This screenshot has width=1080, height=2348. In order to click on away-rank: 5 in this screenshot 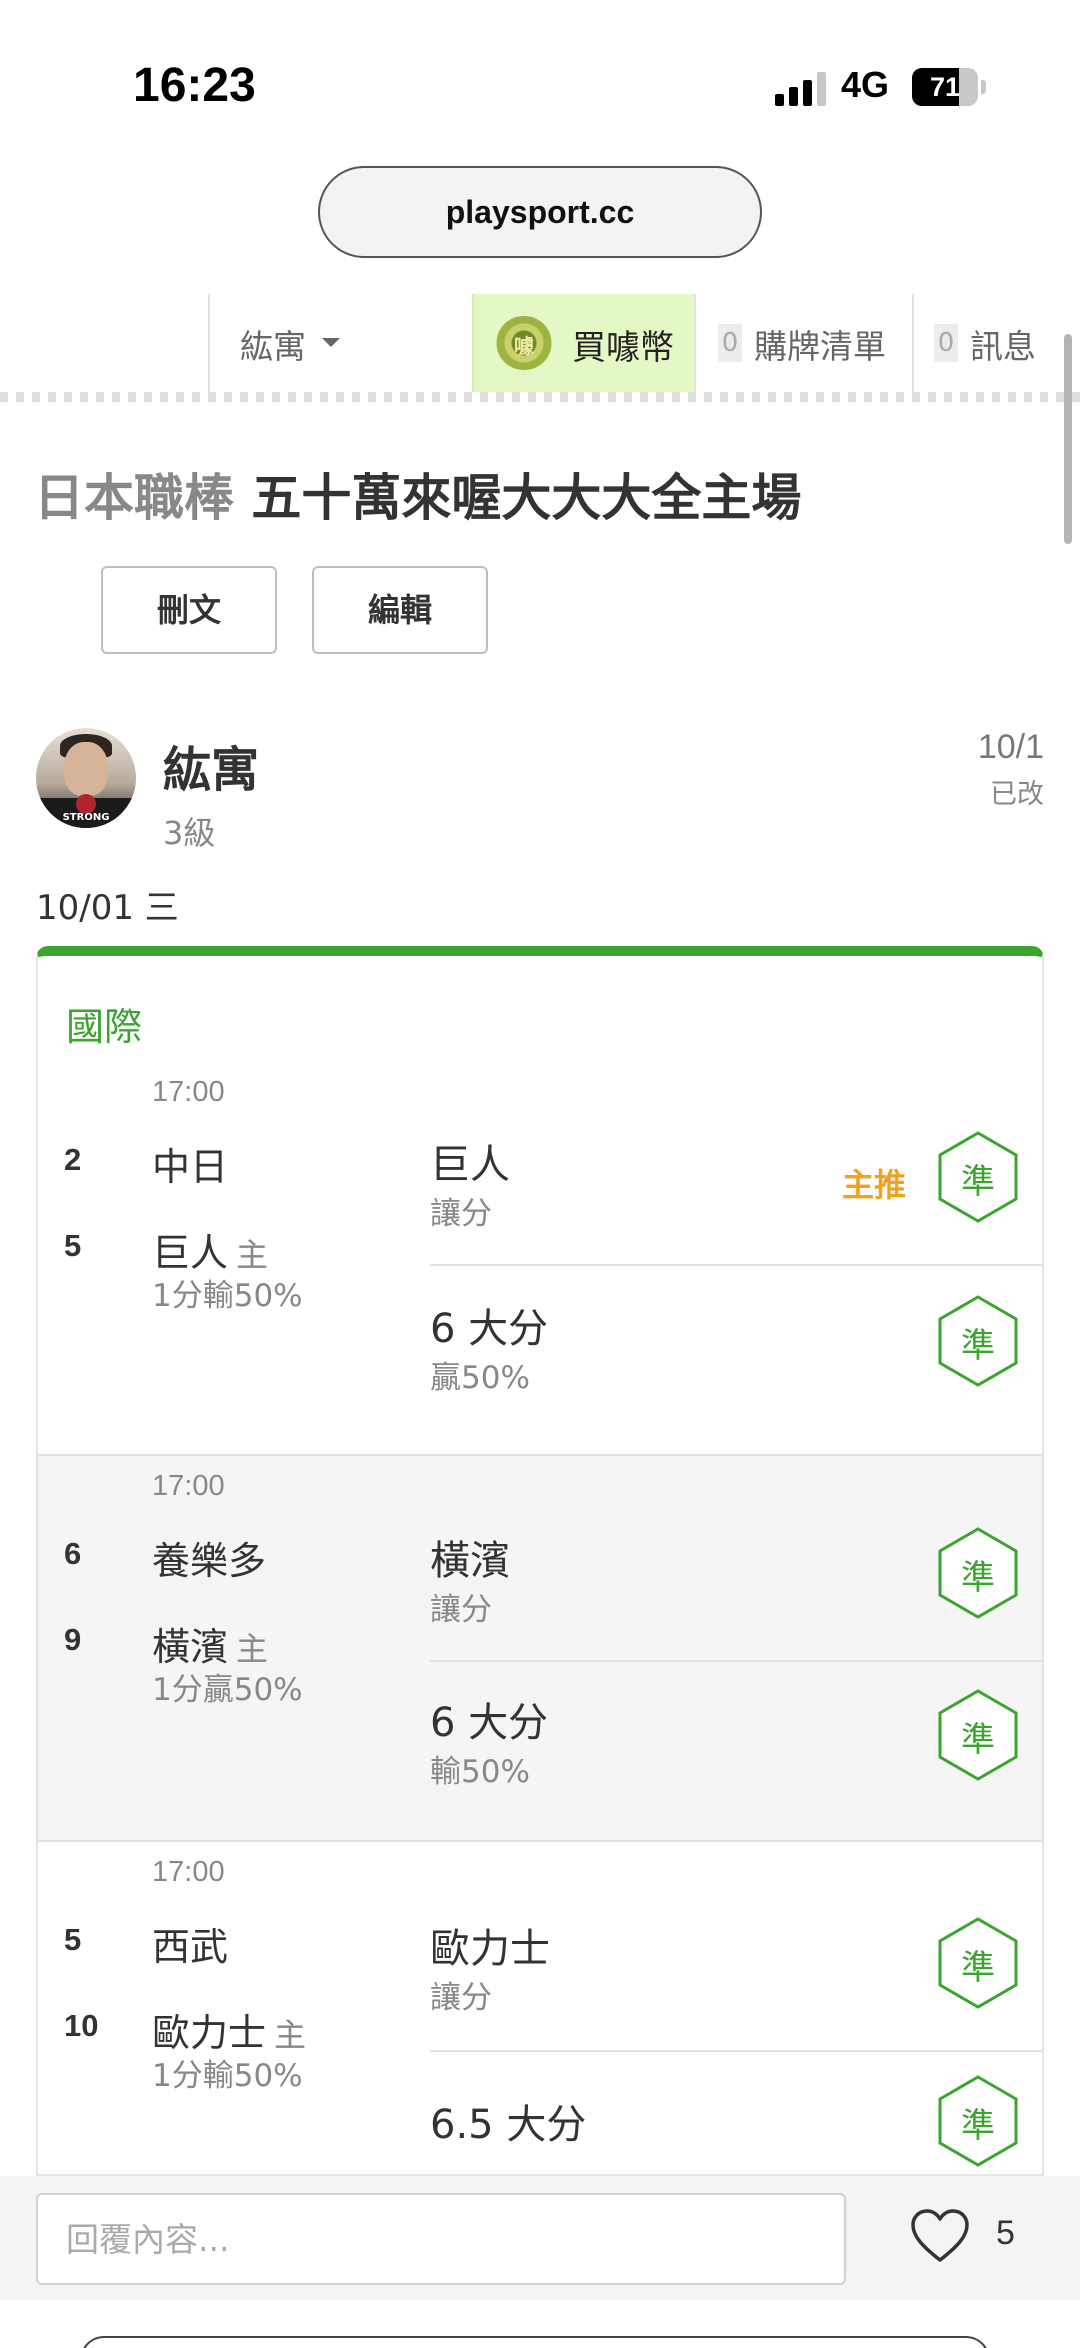, I will do `click(73, 1939)`.